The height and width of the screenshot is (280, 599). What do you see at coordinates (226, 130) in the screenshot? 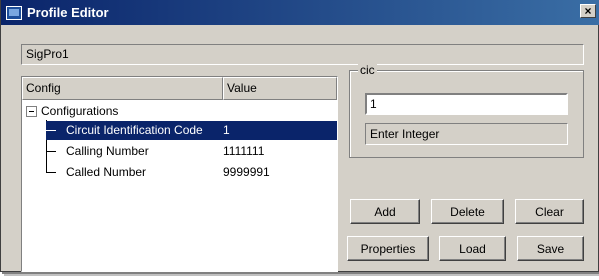
I see `tree-item-value: 1` at bounding box center [226, 130].